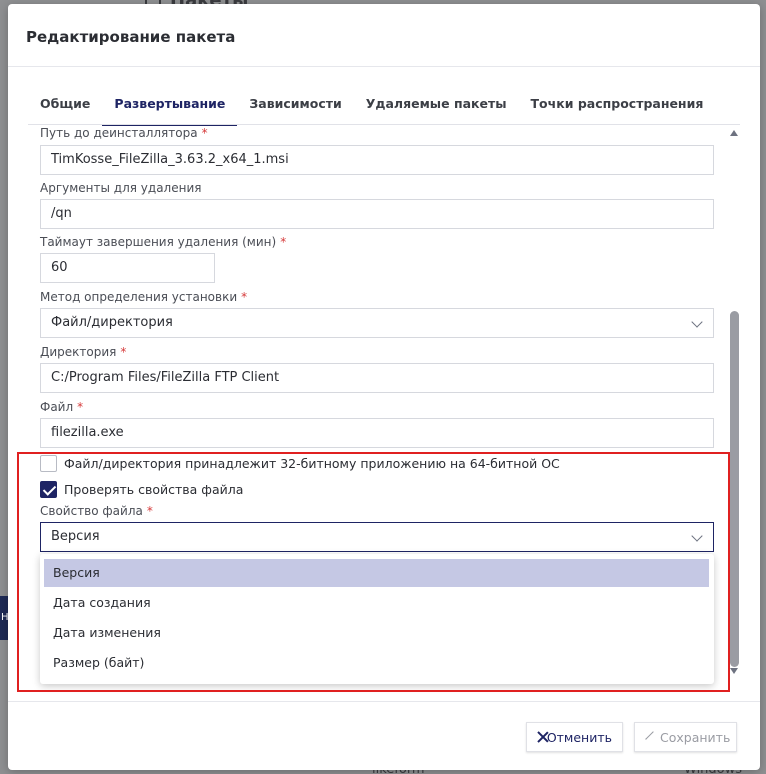  What do you see at coordinates (384, 124) in the screenshot?
I see `tabs-divider` at bounding box center [384, 124].